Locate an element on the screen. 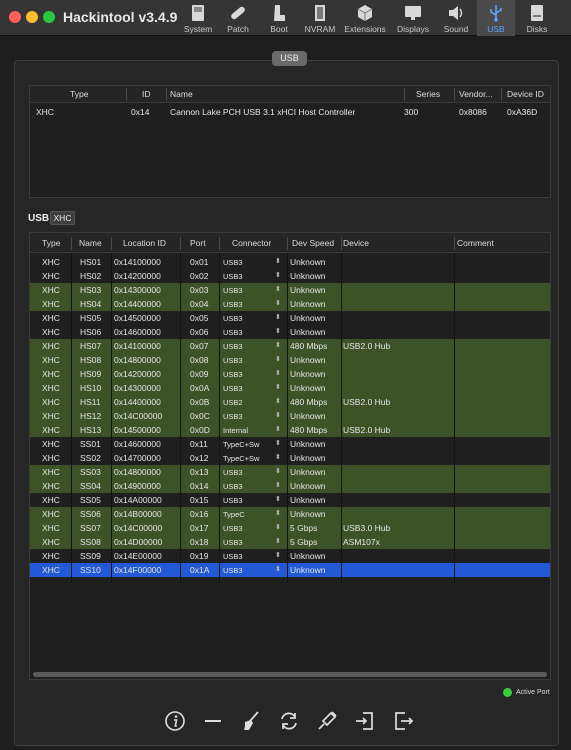 The width and height of the screenshot is (571, 750). table-row: XHC HS02 0x14200000 0x02 USB3 Unknown ⬍ is located at coordinates (290, 276).